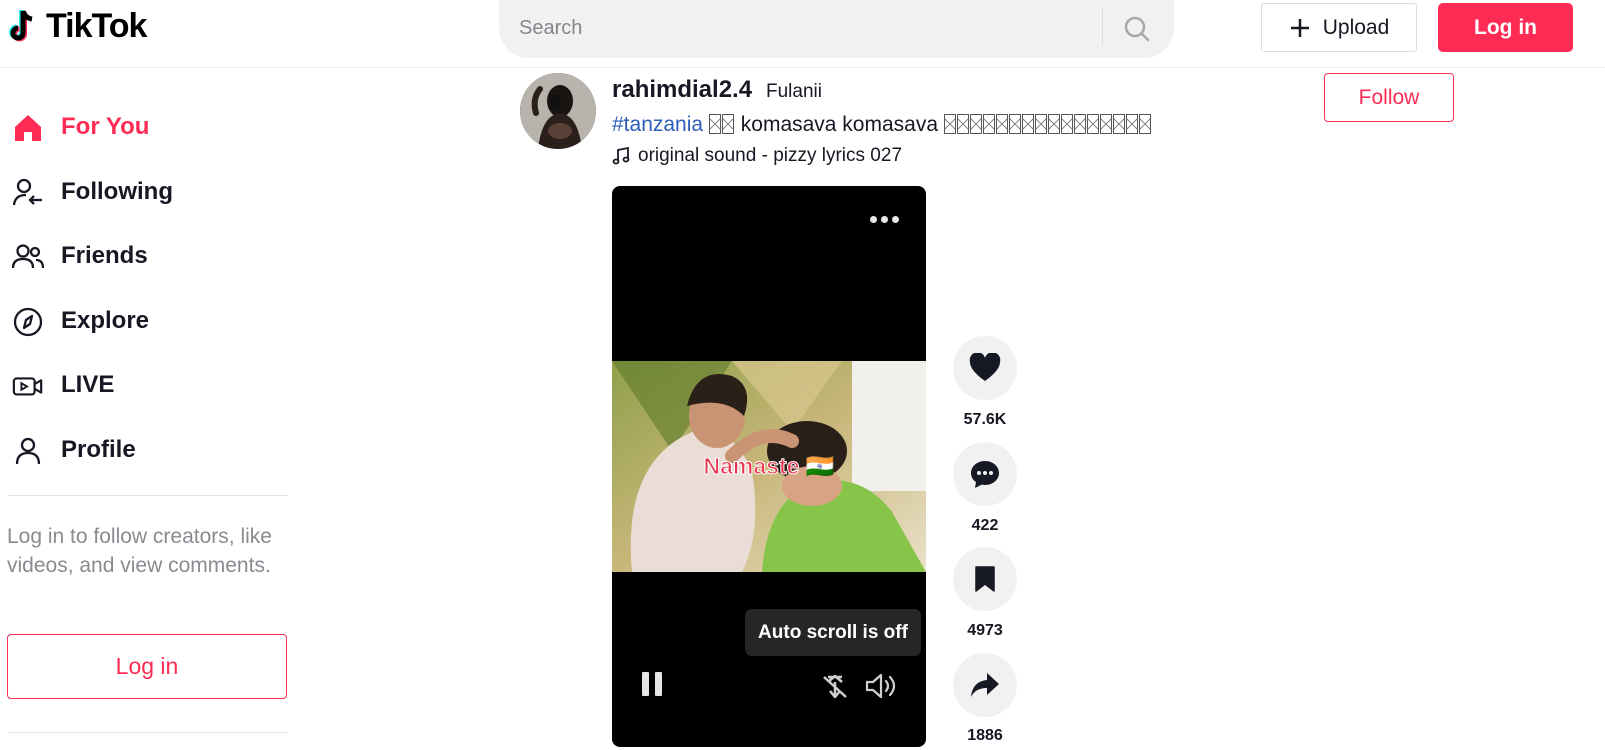 Image resolution: width=1605 pixels, height=750 pixels. What do you see at coordinates (839, 124) in the screenshot?
I see `caption-text: komasava komasava` at bounding box center [839, 124].